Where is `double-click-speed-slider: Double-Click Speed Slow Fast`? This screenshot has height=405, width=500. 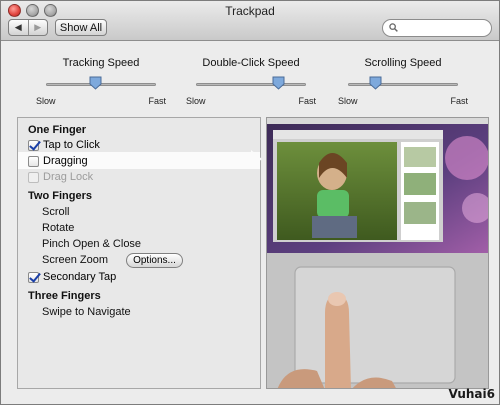 double-click-speed-slider: Double-Click Speed Slow Fast is located at coordinates (251, 82).